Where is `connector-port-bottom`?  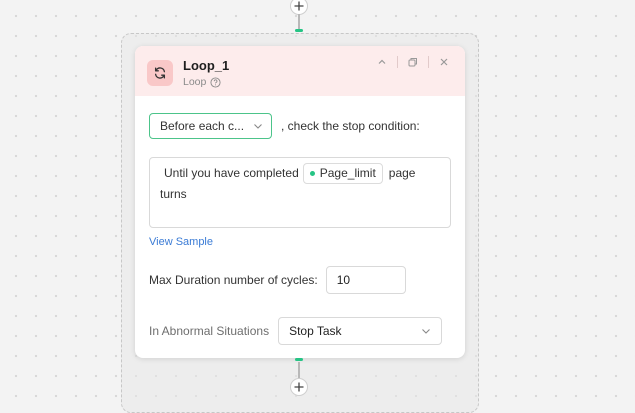
connector-port-bottom is located at coordinates (299, 359).